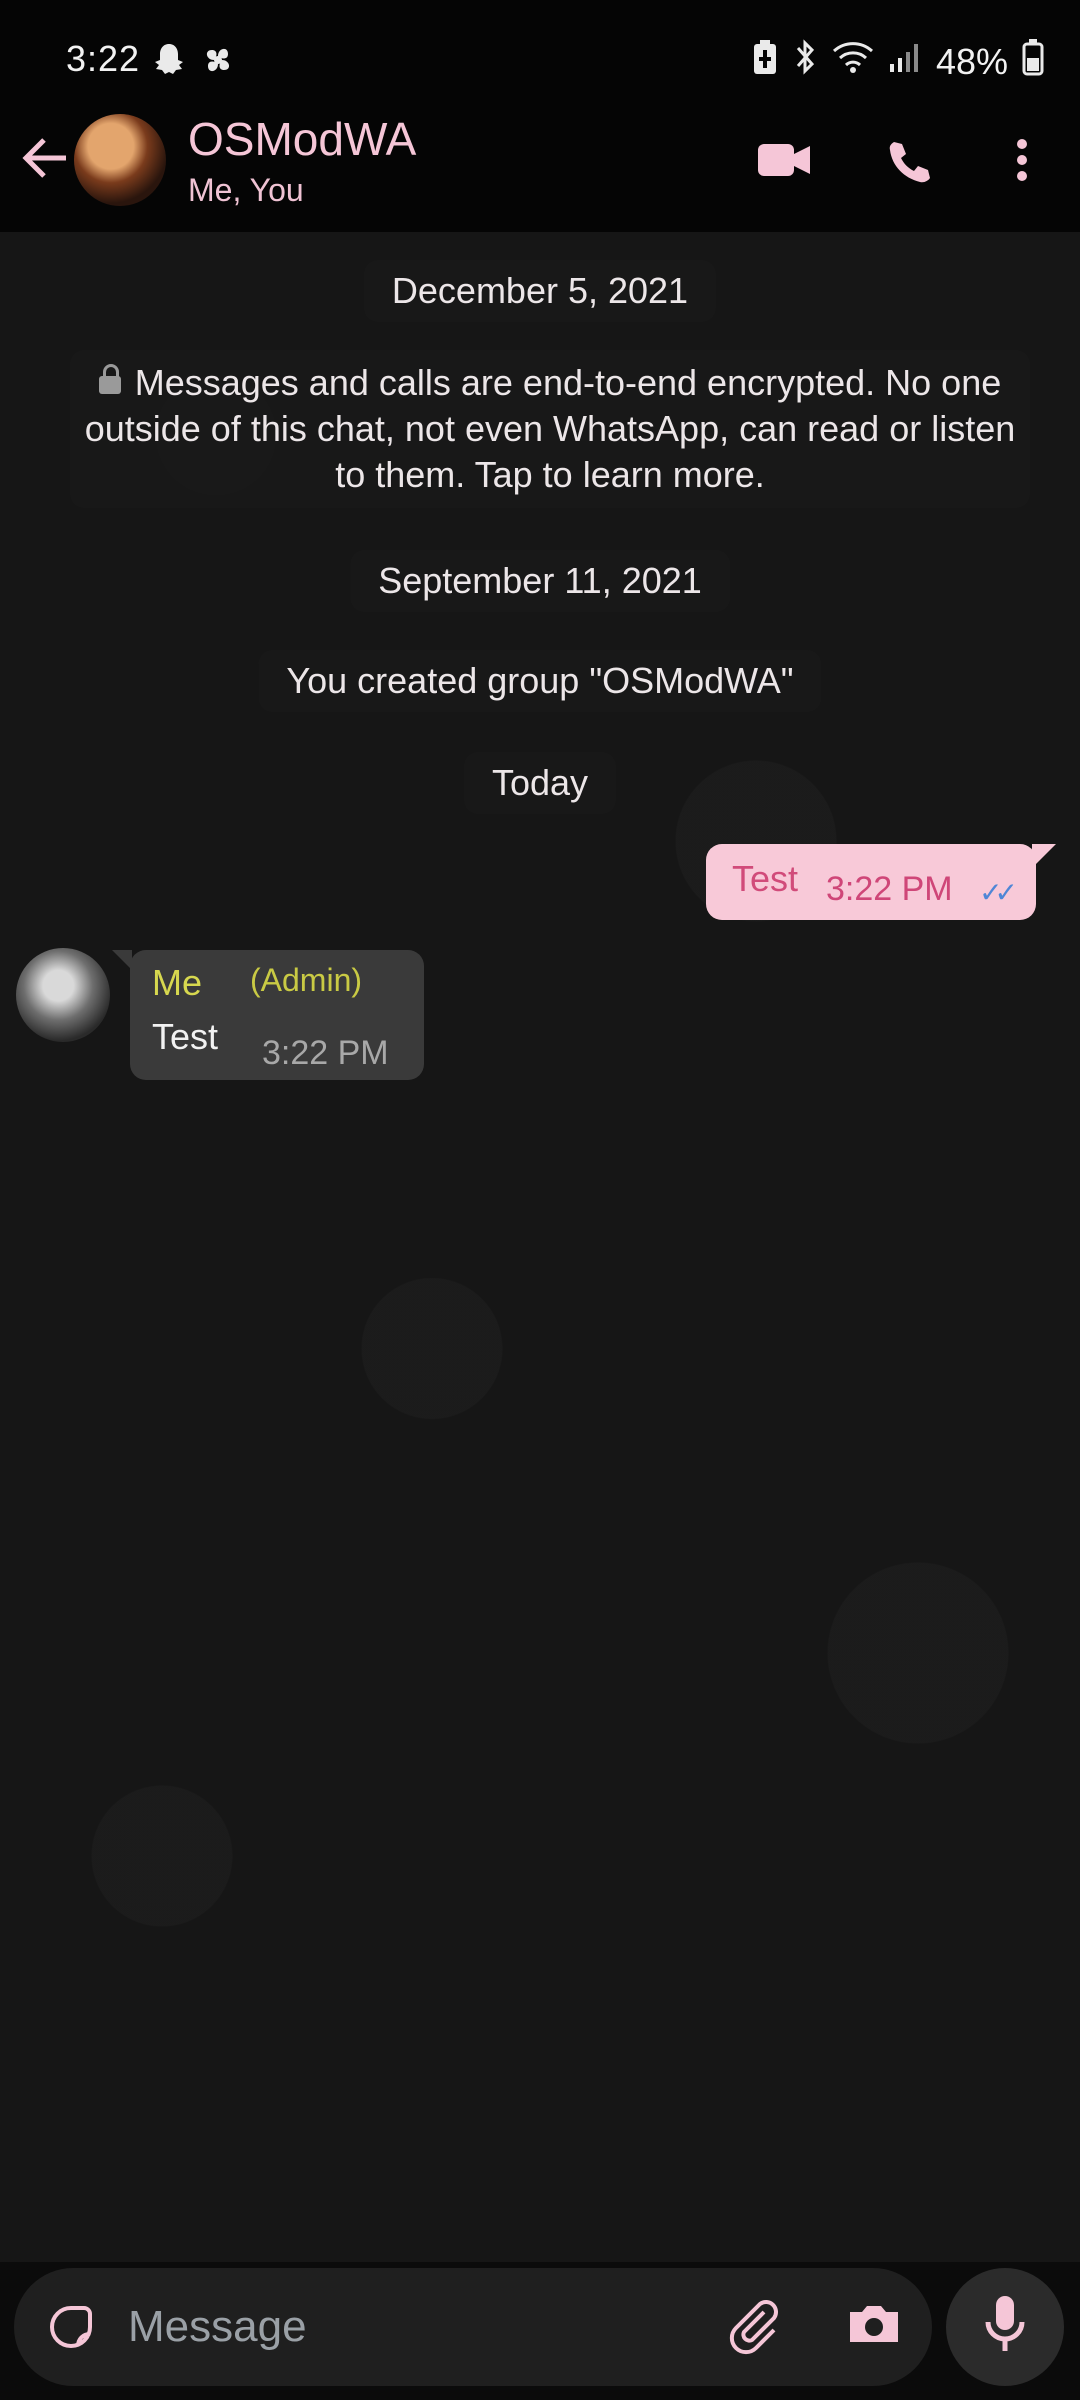 The height and width of the screenshot is (2400, 1080). Describe the element at coordinates (306, 980) in the screenshot. I see `sender-role: (Admin)` at that location.